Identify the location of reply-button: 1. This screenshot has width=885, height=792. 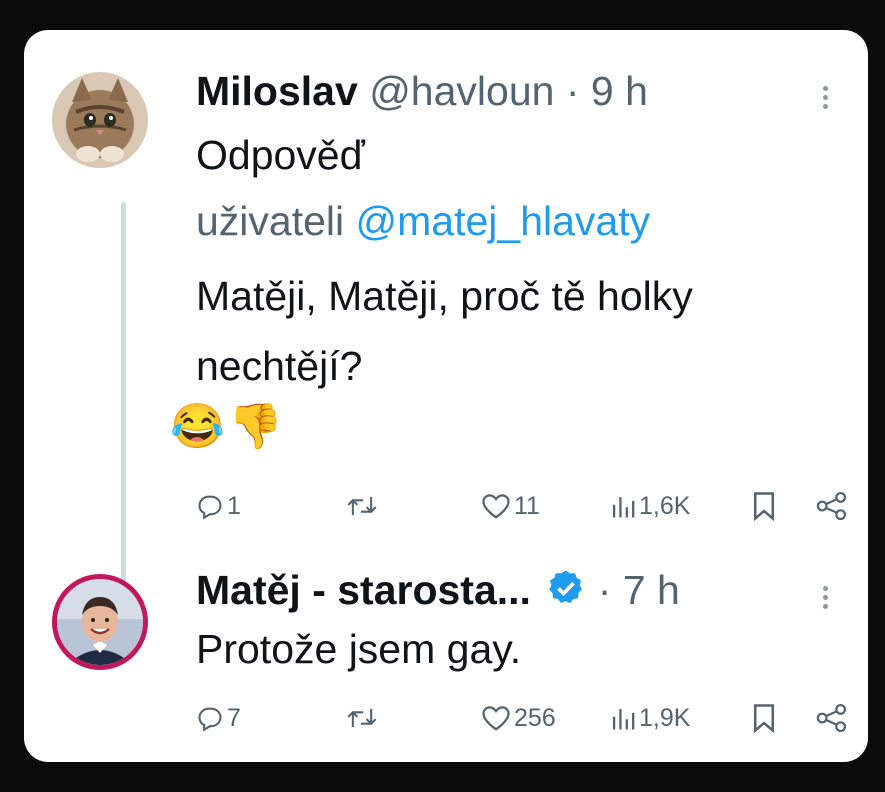
(218, 506).